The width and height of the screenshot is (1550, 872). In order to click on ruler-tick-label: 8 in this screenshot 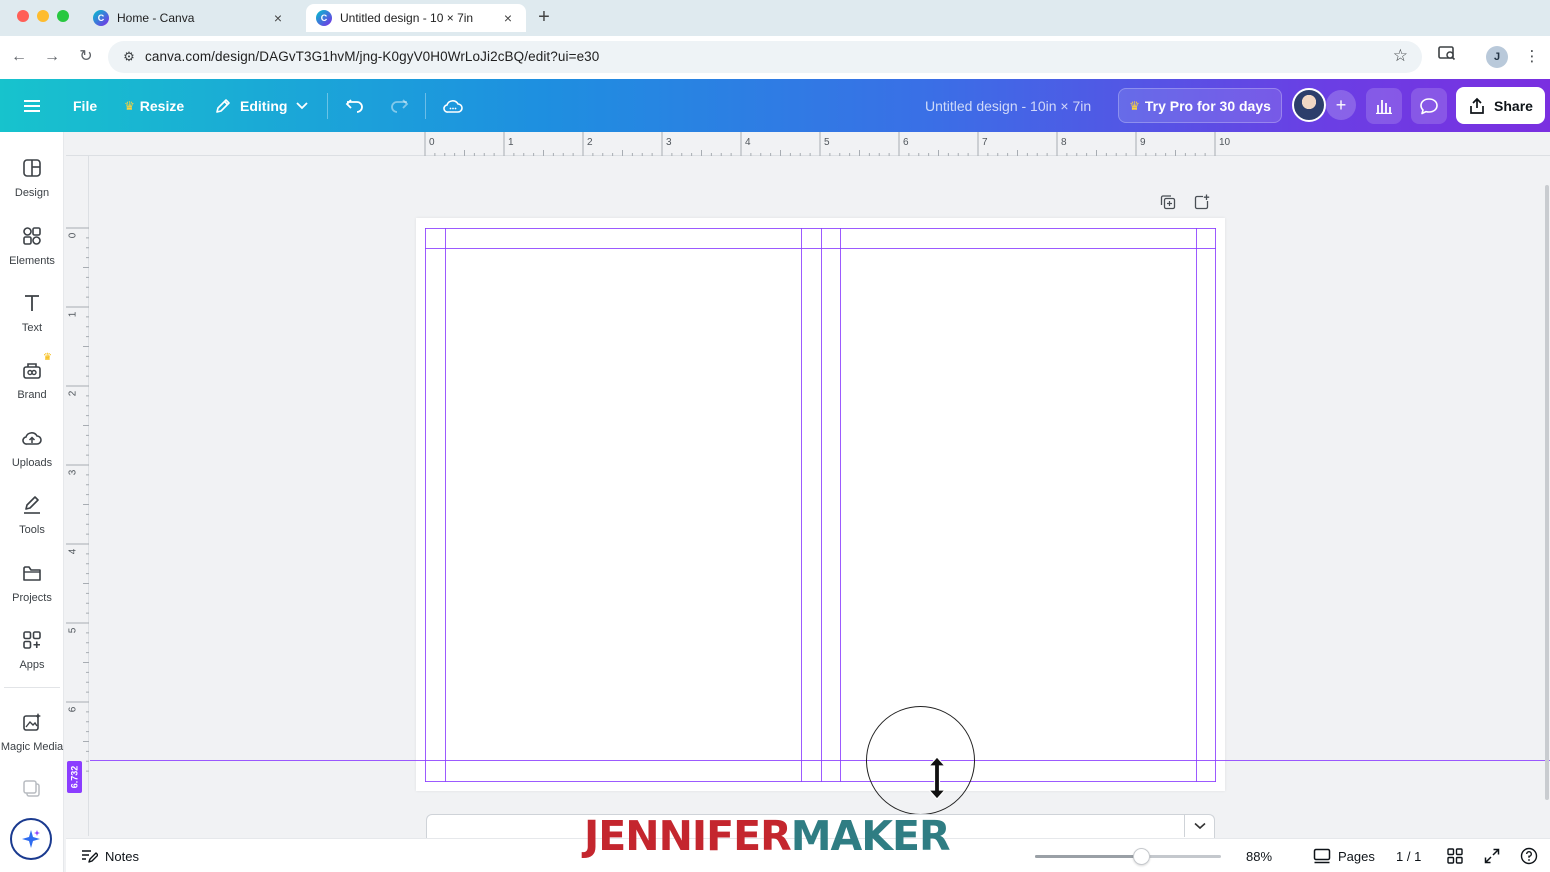, I will do `click(1064, 142)`.